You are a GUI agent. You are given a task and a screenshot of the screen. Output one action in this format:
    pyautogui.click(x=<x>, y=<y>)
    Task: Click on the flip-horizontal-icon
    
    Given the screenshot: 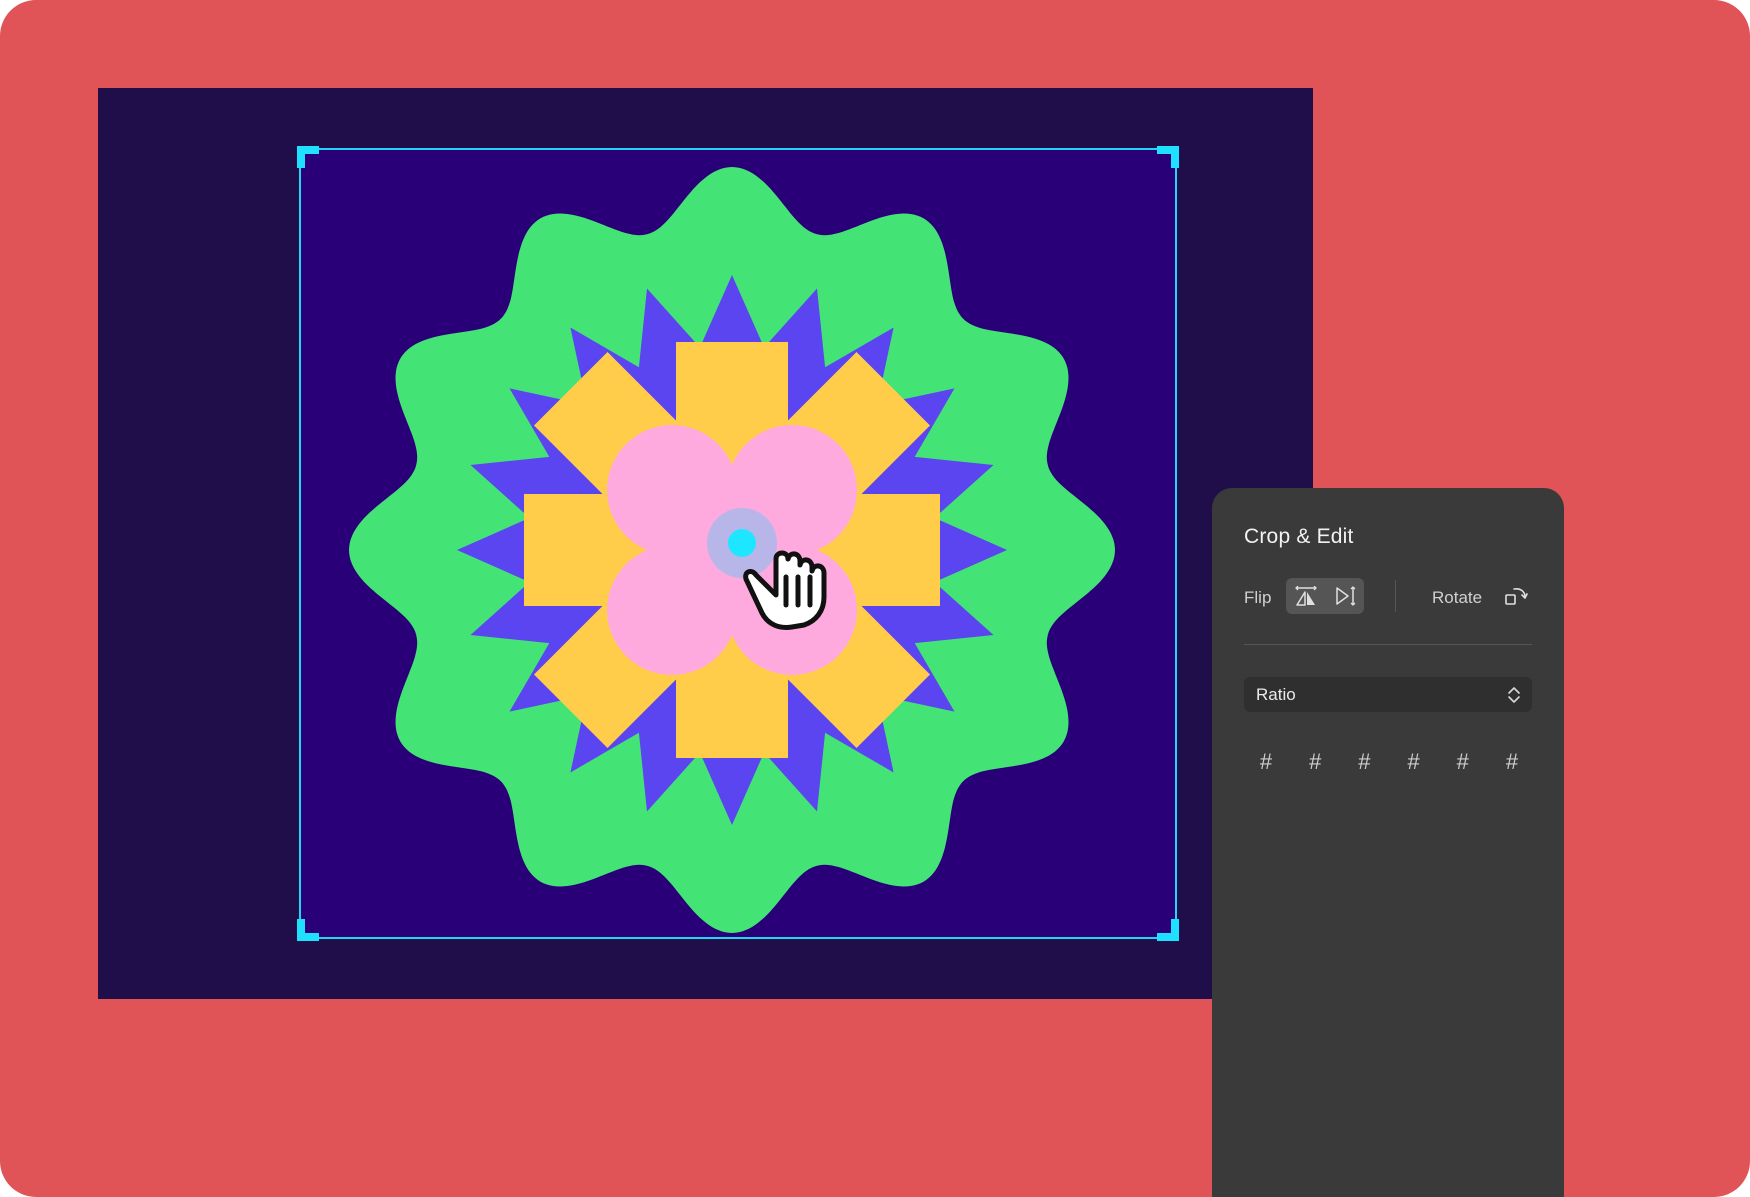 What is the action you would take?
    pyautogui.click(x=1305, y=596)
    